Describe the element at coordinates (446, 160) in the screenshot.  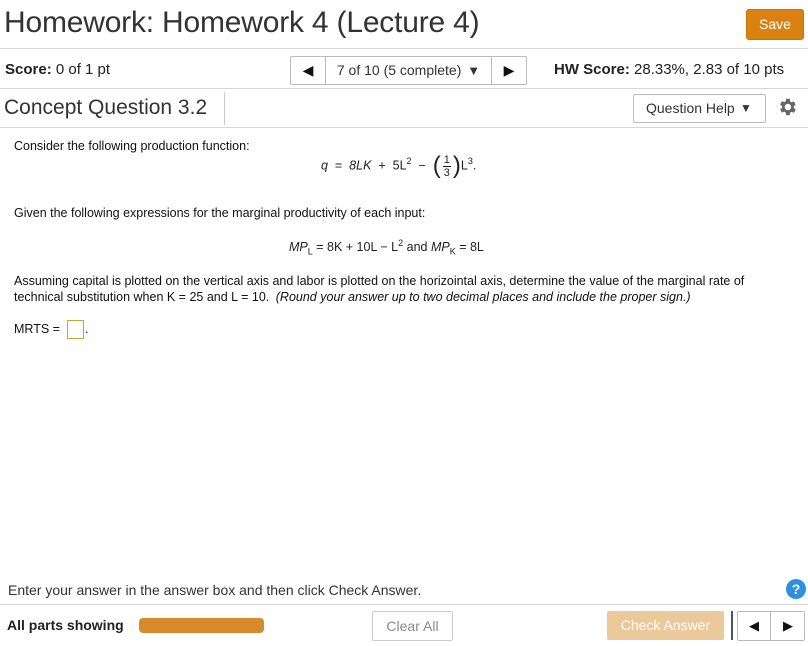
I see `fraction-numerator: 1` at that location.